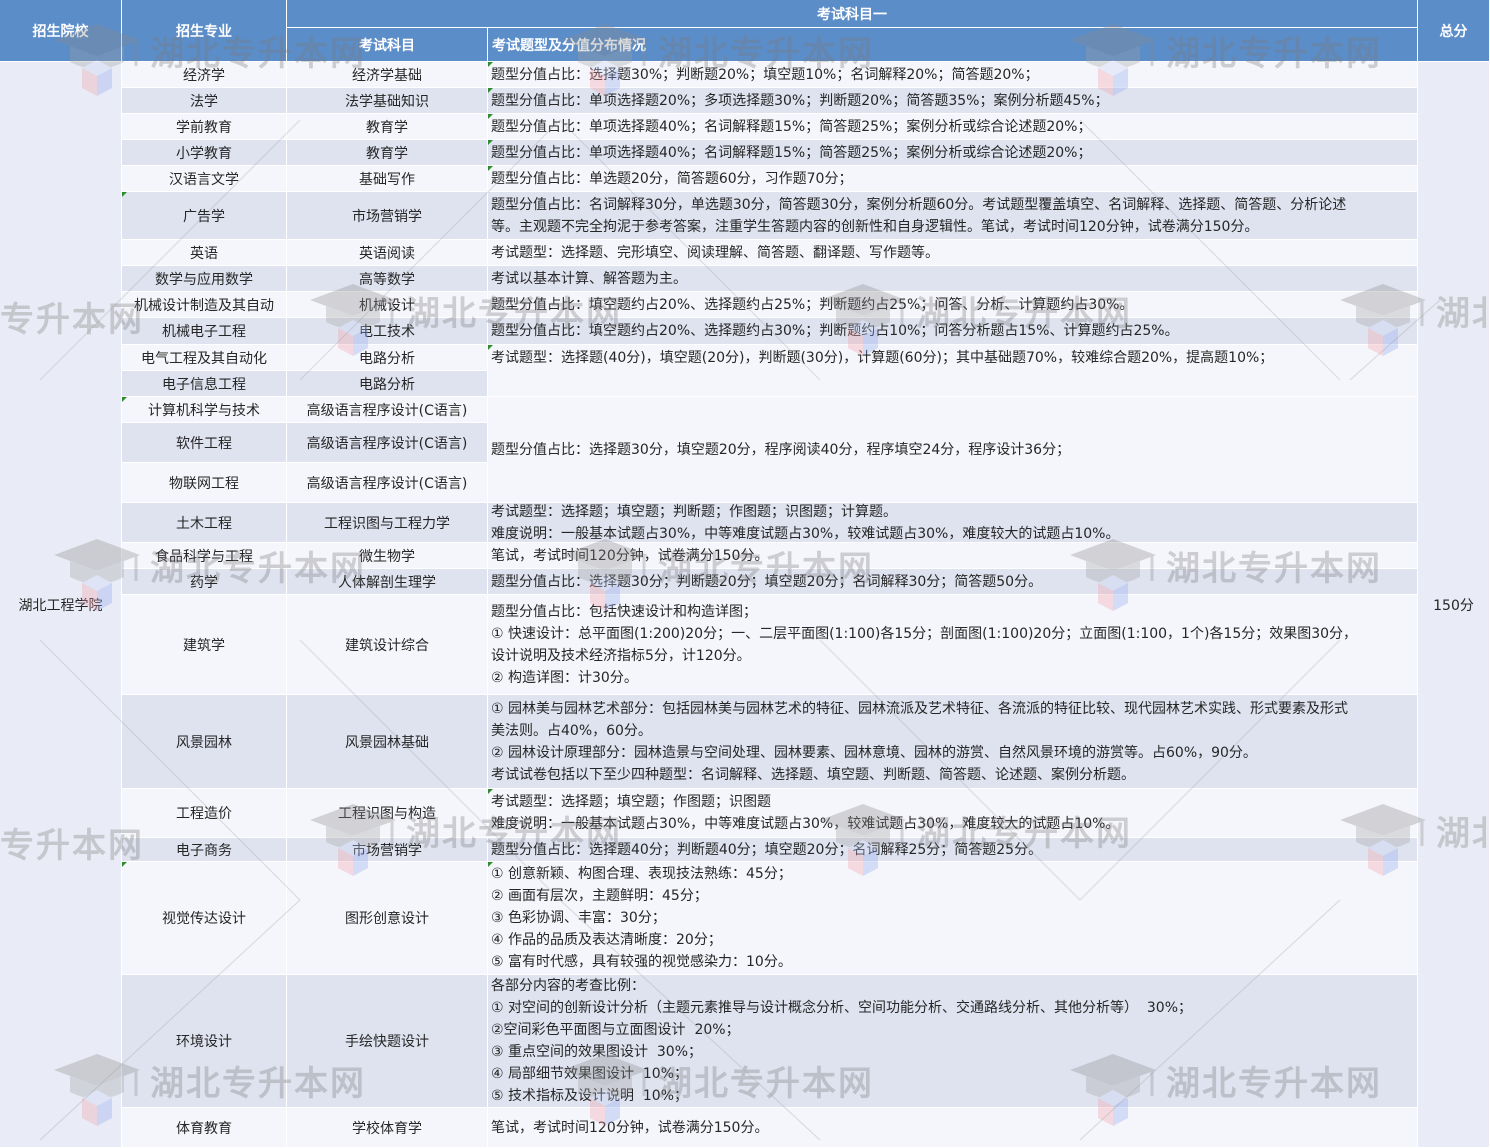 The height and width of the screenshot is (1148, 1490). I want to click on subject-cell: 建筑设计综合, so click(387, 645).